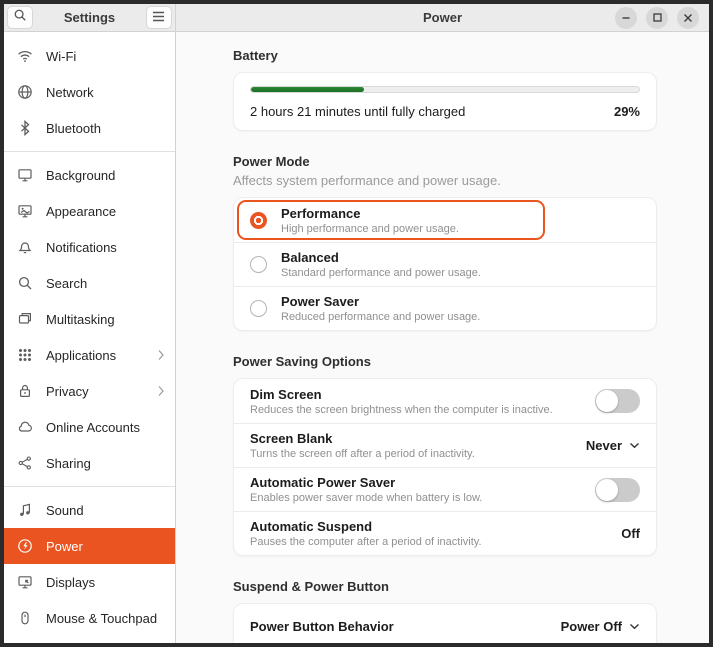 The width and height of the screenshot is (713, 647). What do you see at coordinates (358, 111) in the screenshot?
I see `battery-status-text: 2 hours 21 minutes until fully charged` at bounding box center [358, 111].